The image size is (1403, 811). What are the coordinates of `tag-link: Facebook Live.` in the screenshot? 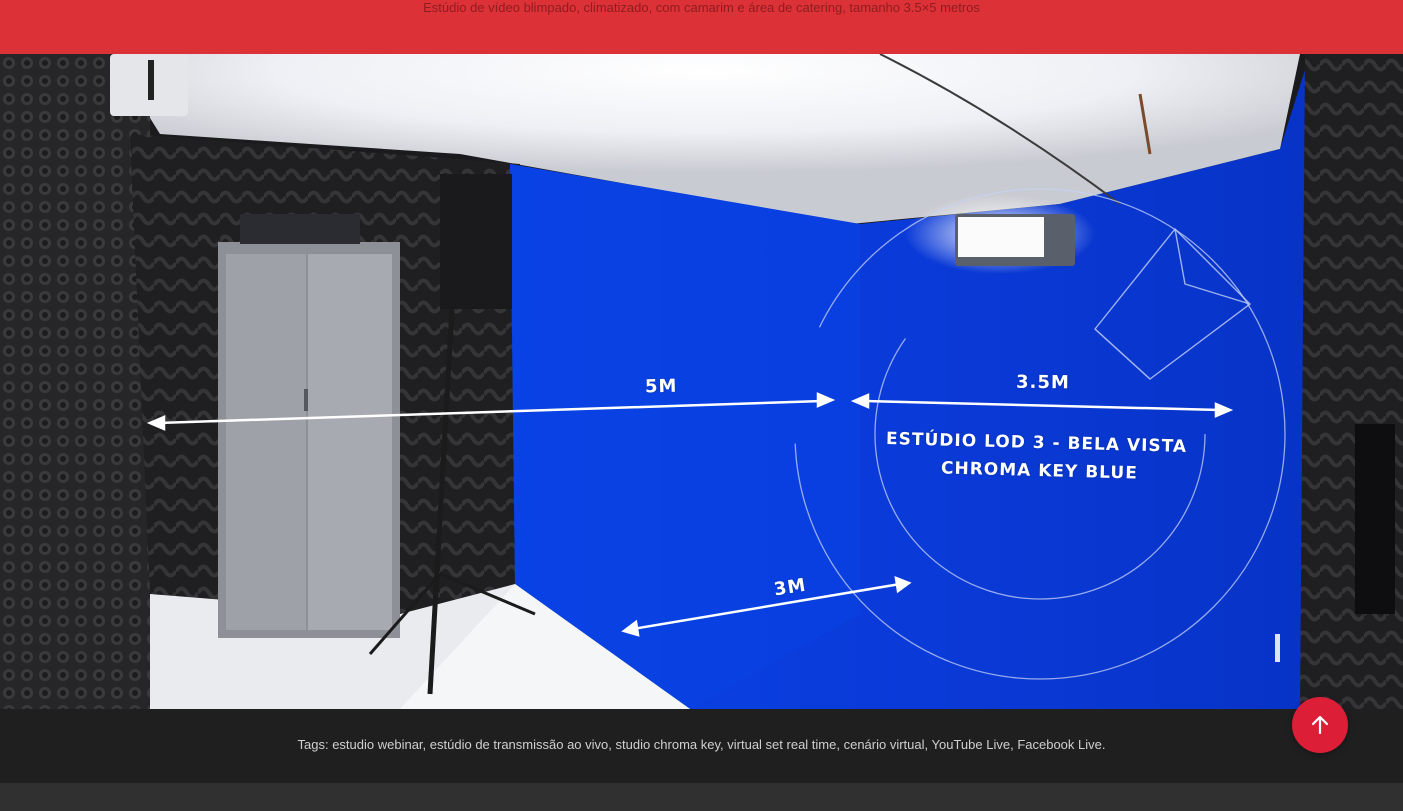 It's located at (1061, 744).